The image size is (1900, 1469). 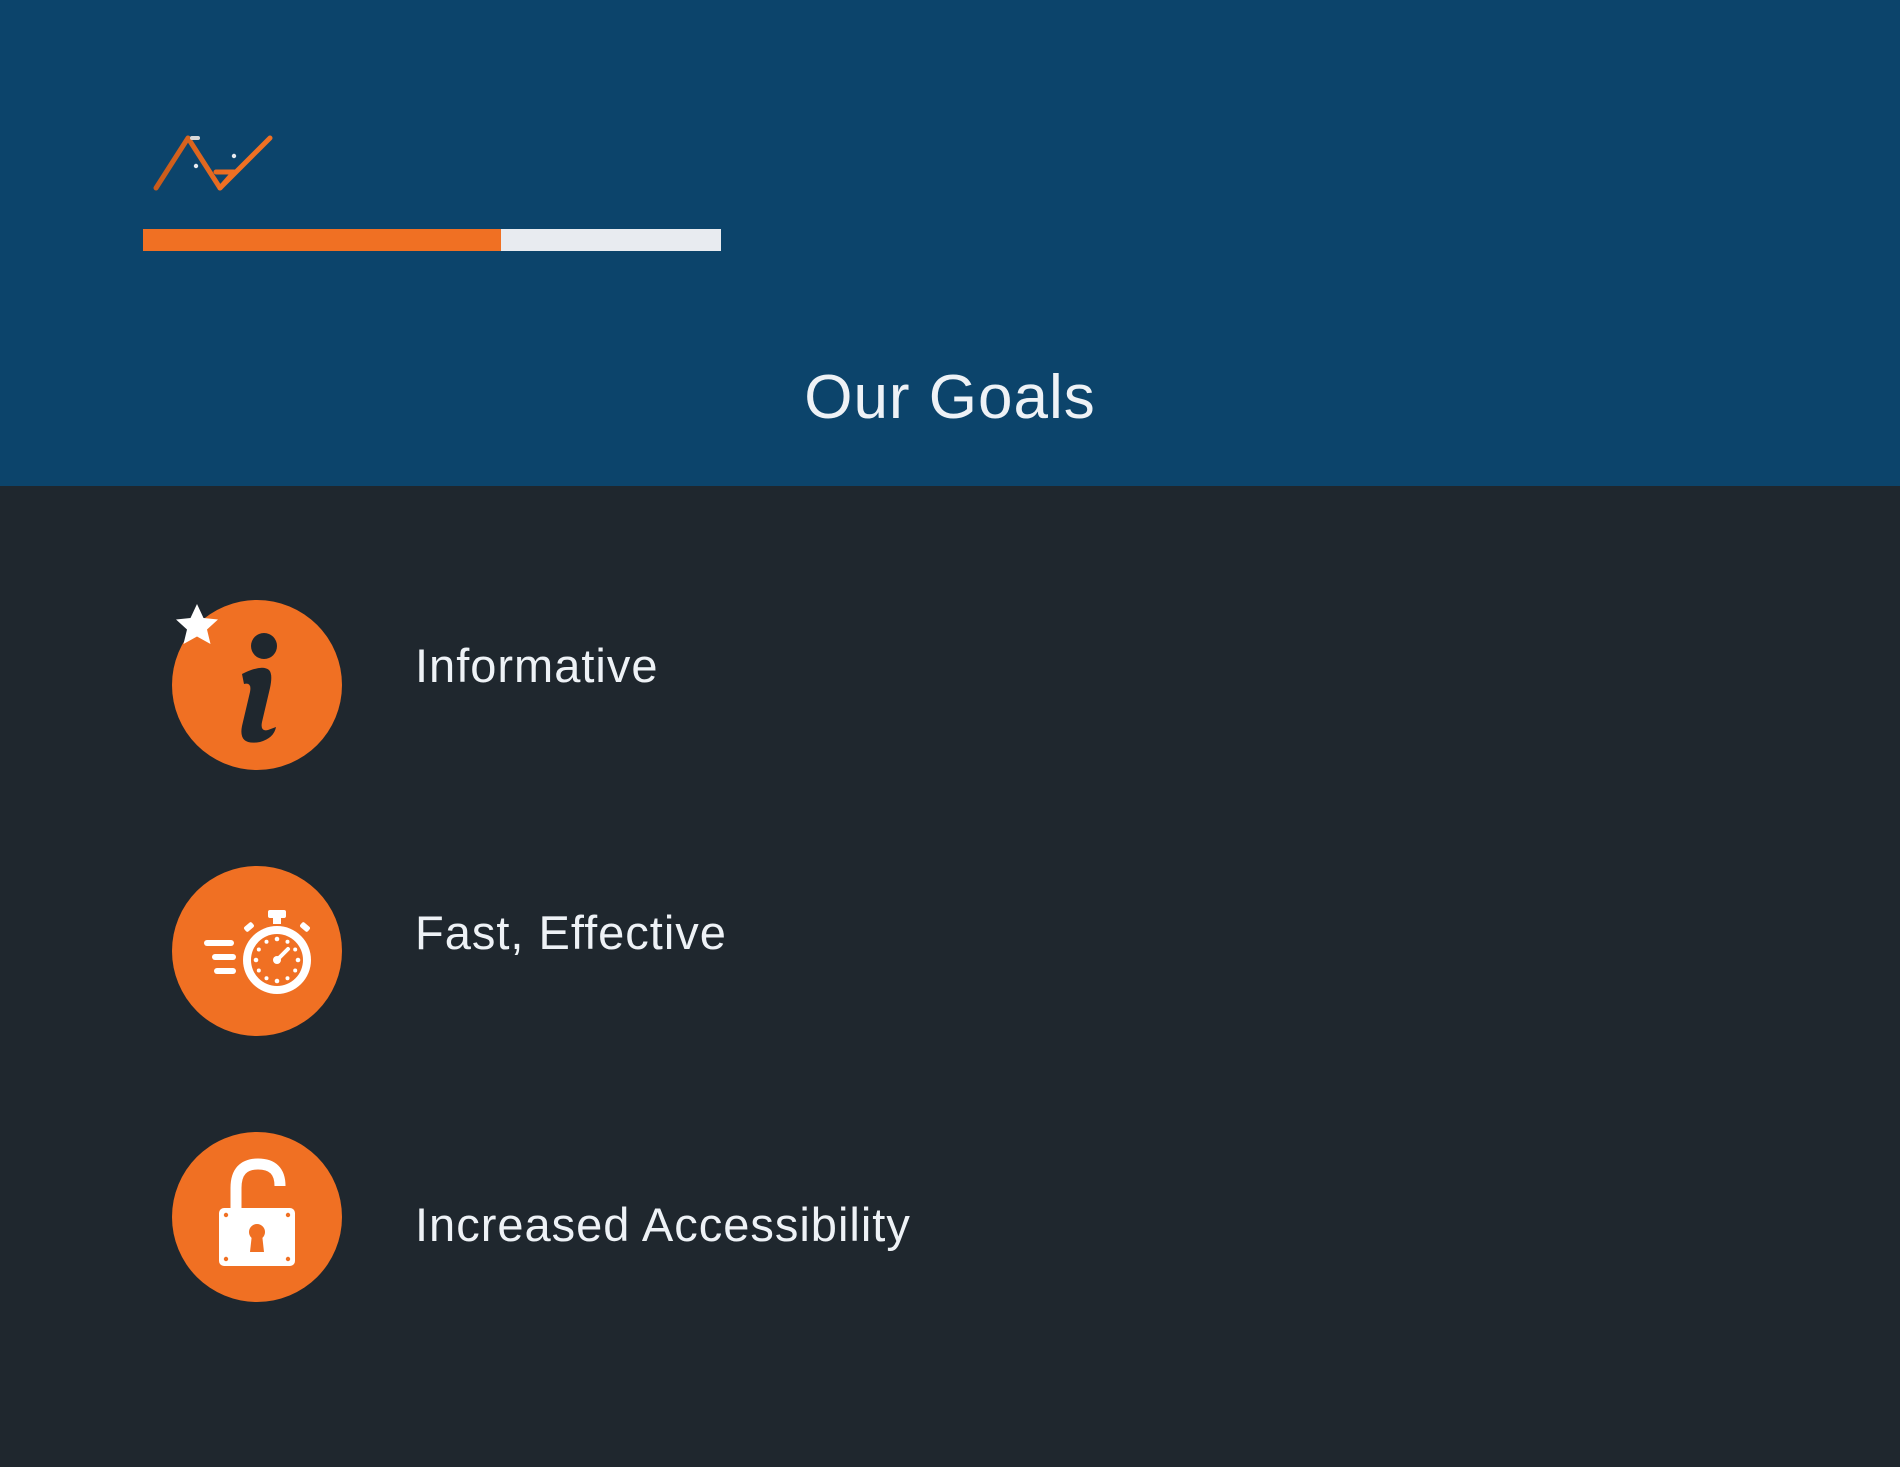 What do you see at coordinates (571, 932) in the screenshot?
I see `goal-label: Fast, Effective` at bounding box center [571, 932].